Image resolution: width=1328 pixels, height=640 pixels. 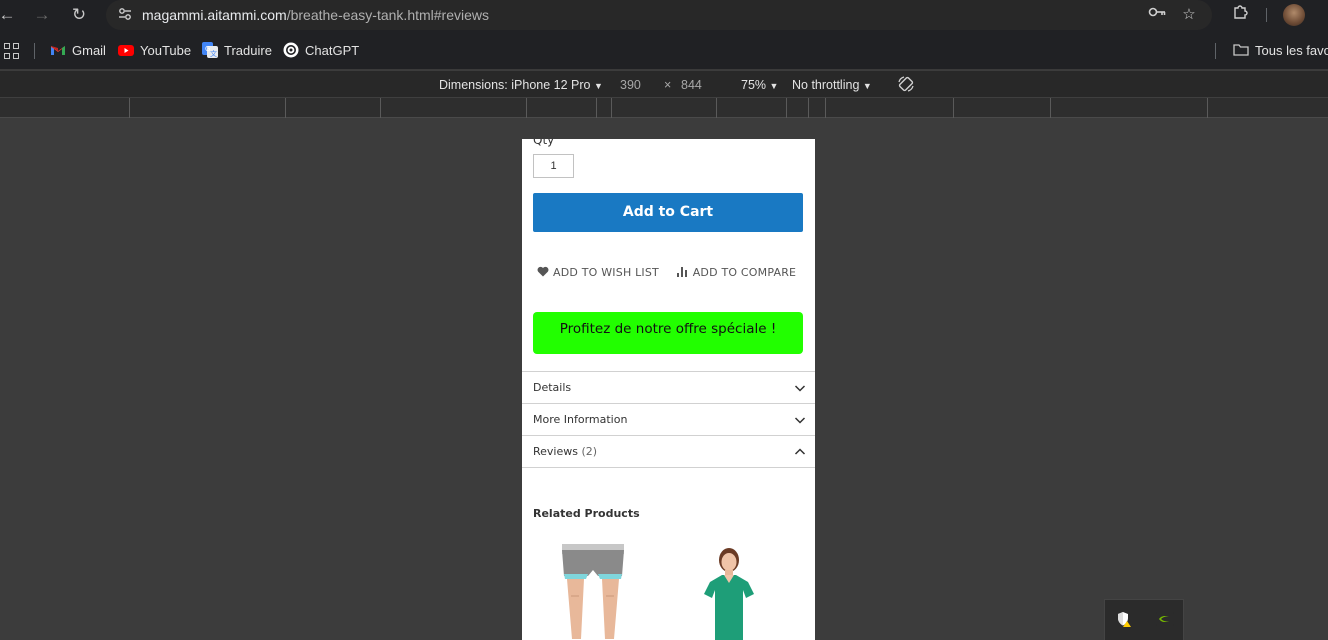 I want to click on profile-avatar, so click(x=1294, y=15).